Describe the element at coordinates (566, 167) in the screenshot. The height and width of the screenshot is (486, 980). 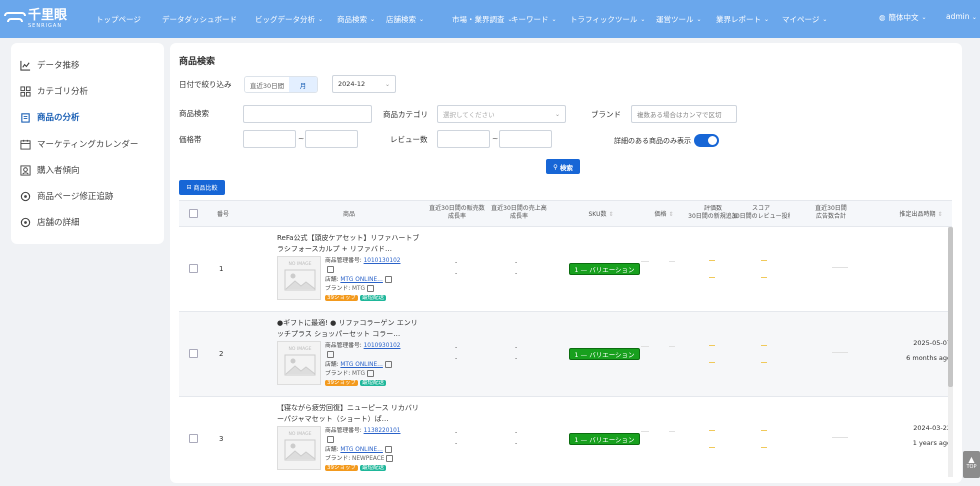
I see `search-button-label: 検索` at that location.